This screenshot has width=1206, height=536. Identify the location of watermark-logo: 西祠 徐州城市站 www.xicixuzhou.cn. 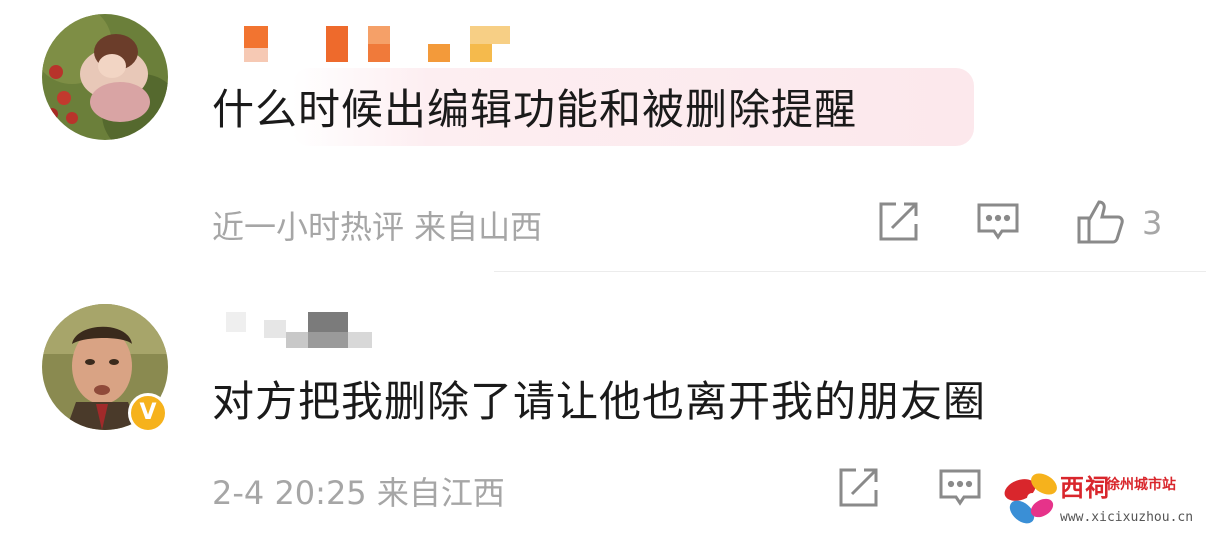
(1104, 499).